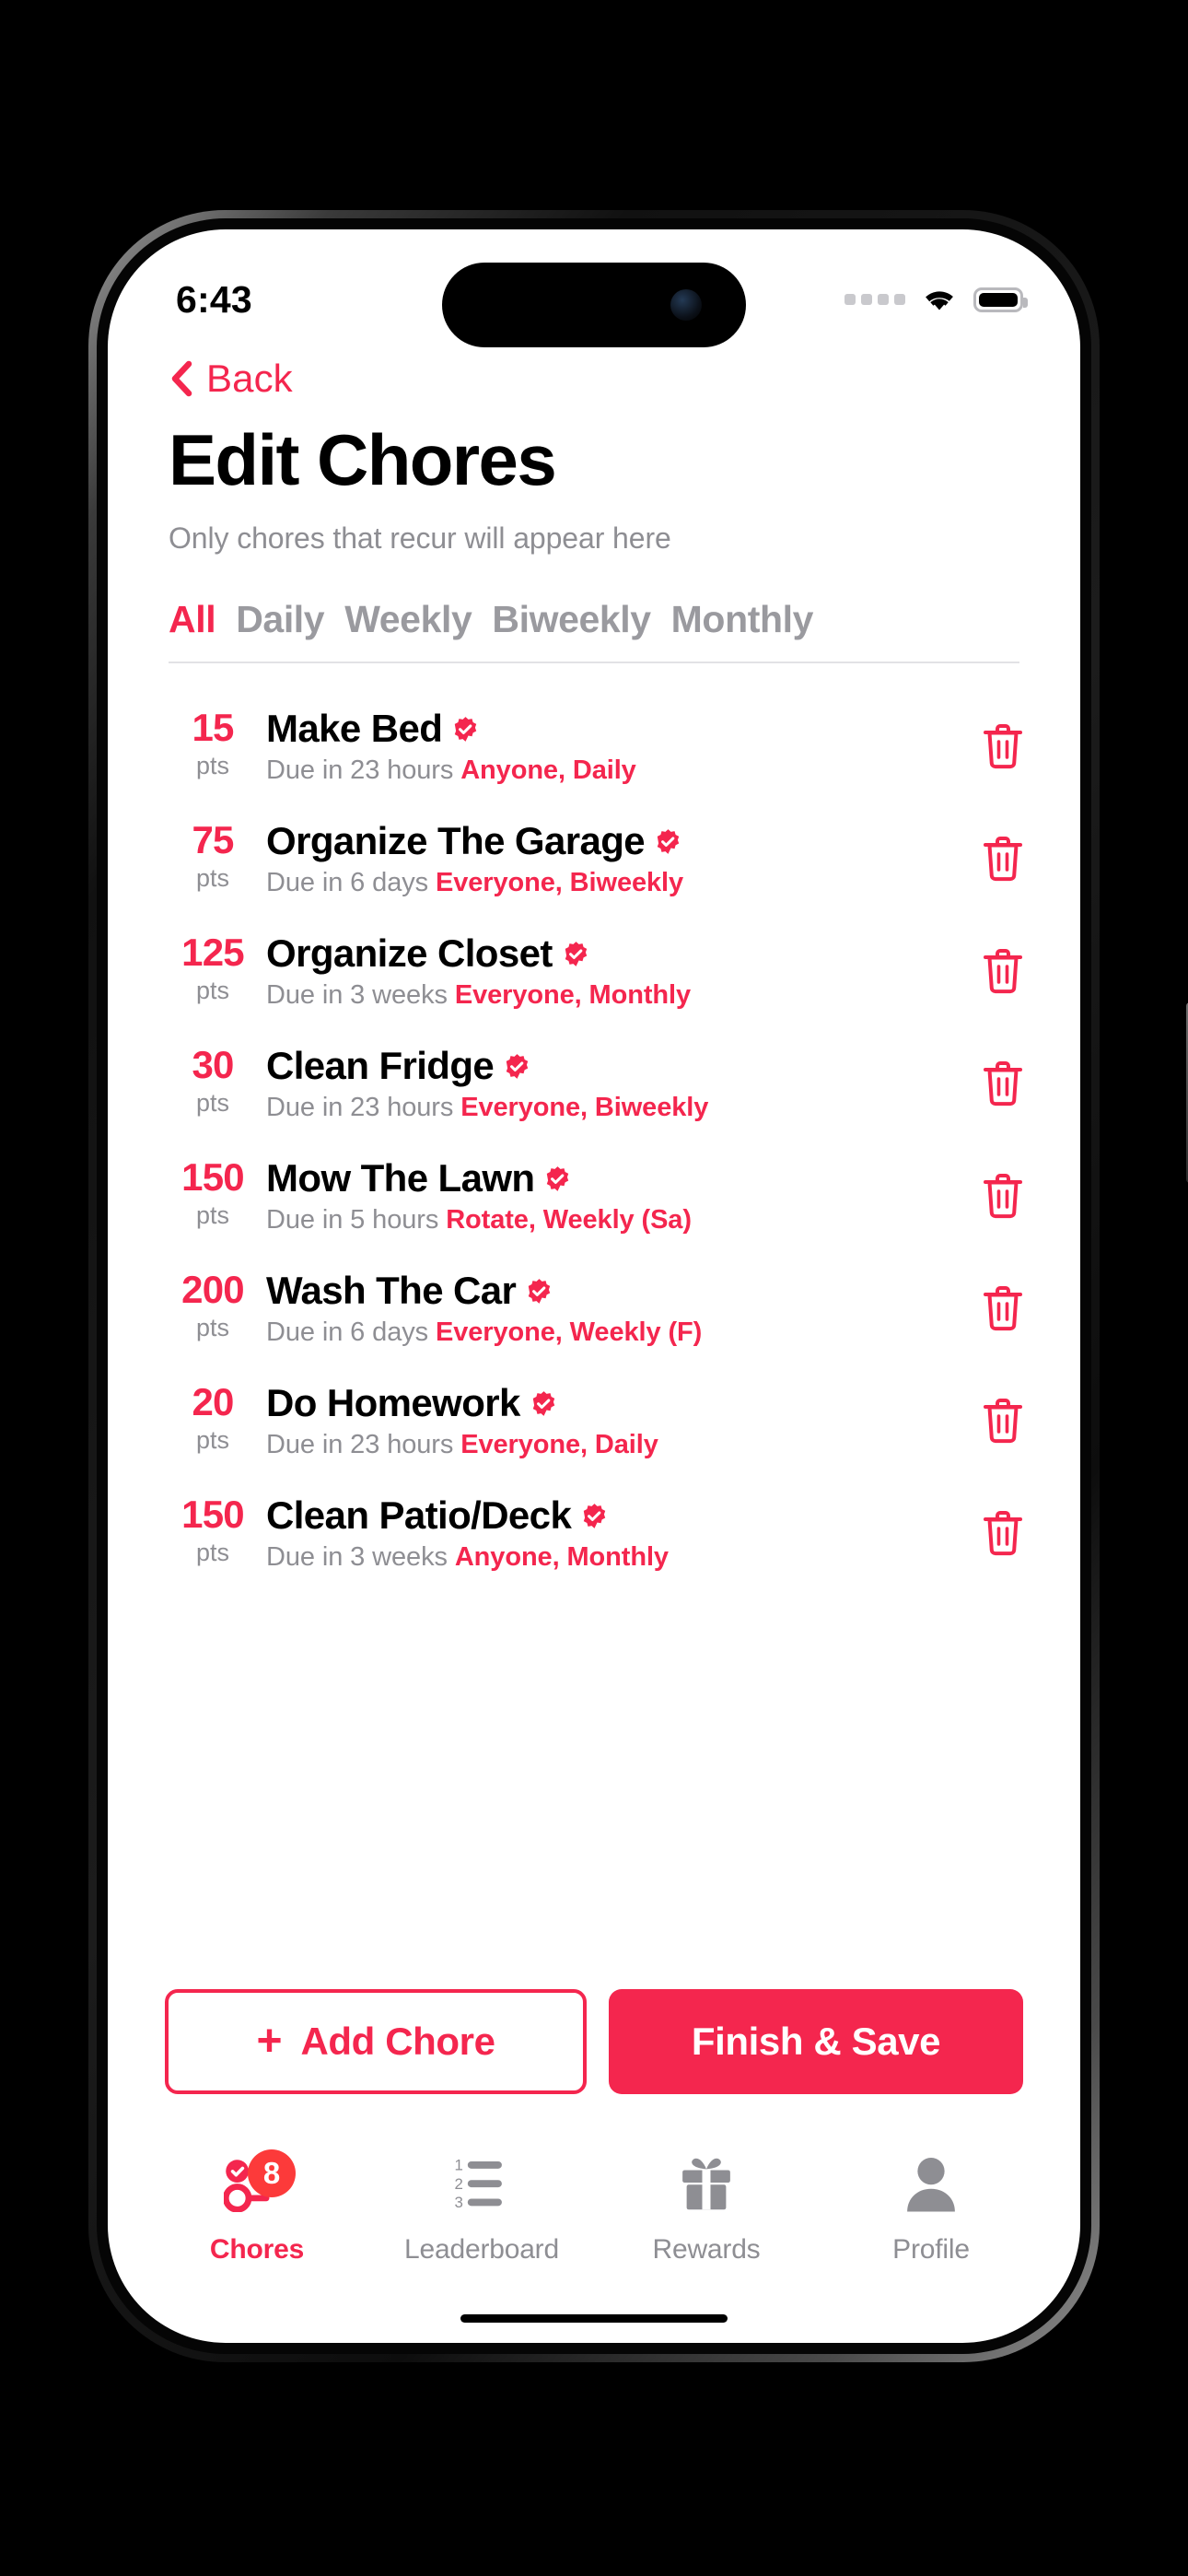 The height and width of the screenshot is (2576, 1188). What do you see at coordinates (213, 1401) in the screenshot?
I see `chore-points-value: 20` at bounding box center [213, 1401].